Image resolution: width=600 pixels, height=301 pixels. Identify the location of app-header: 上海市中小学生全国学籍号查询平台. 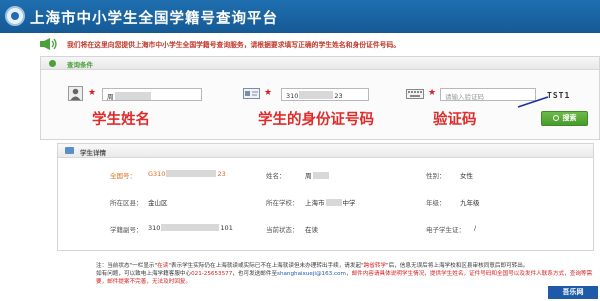
(300, 16).